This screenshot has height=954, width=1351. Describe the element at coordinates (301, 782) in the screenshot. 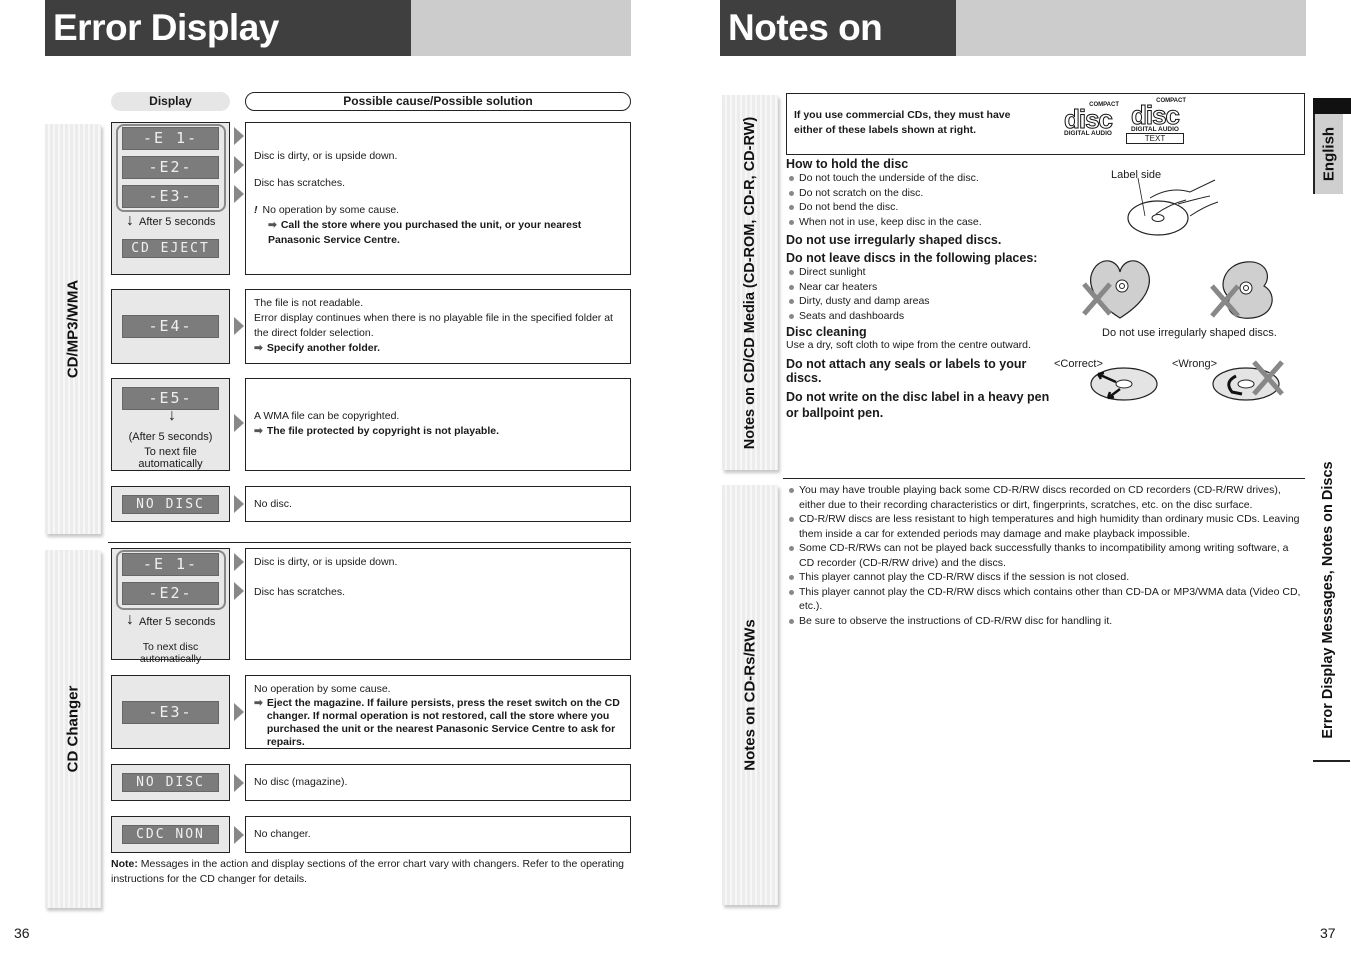

I see `message-text: No disc (magazine).` at that location.